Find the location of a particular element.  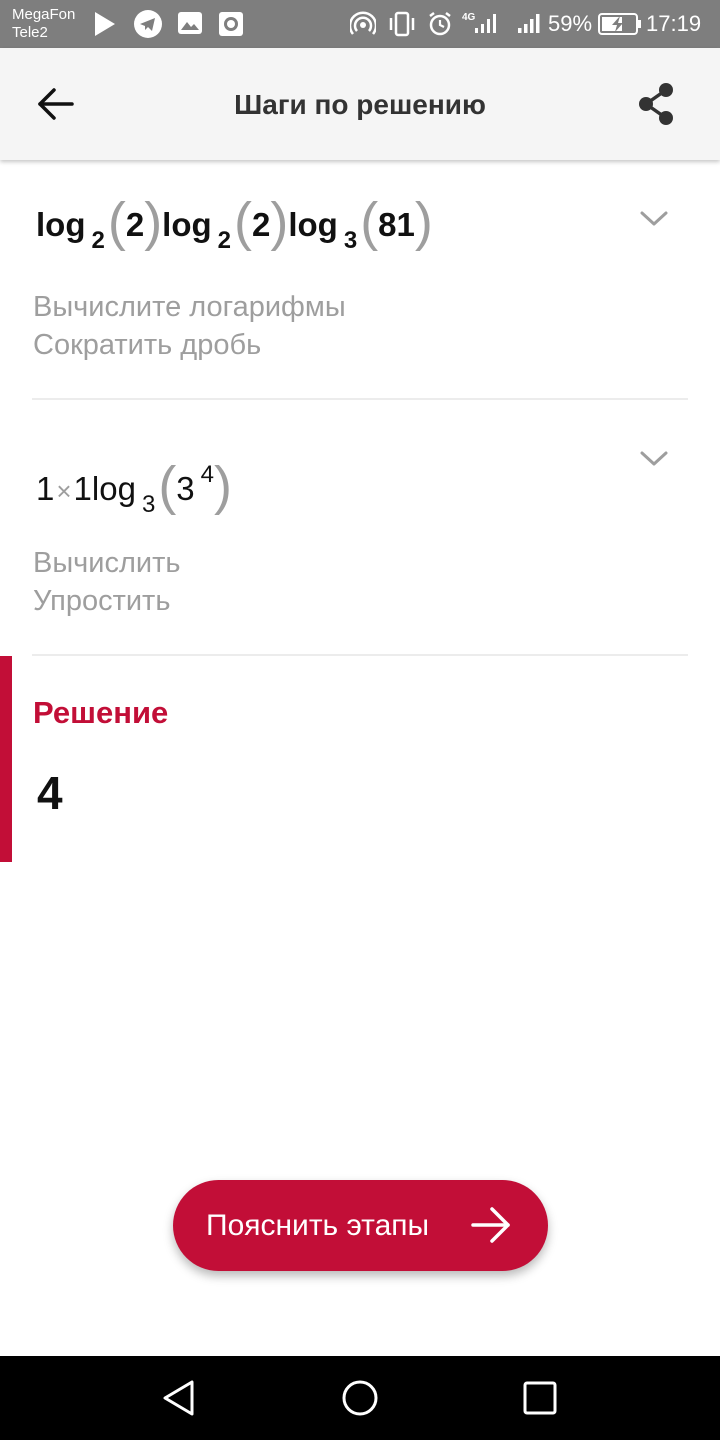

power-base: 3 is located at coordinates (185, 488).